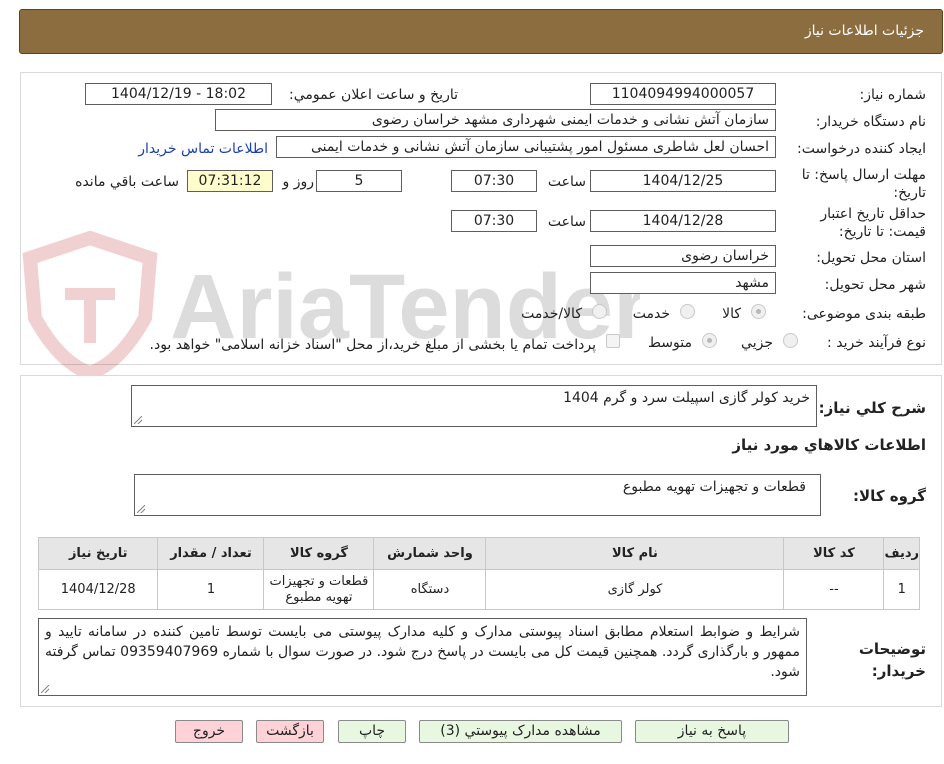 Image resolution: width=944 pixels, height=764 pixels. Describe the element at coordinates (864, 31) in the screenshot. I see `page-title: جزئیات اطلاعات نیاز` at that location.